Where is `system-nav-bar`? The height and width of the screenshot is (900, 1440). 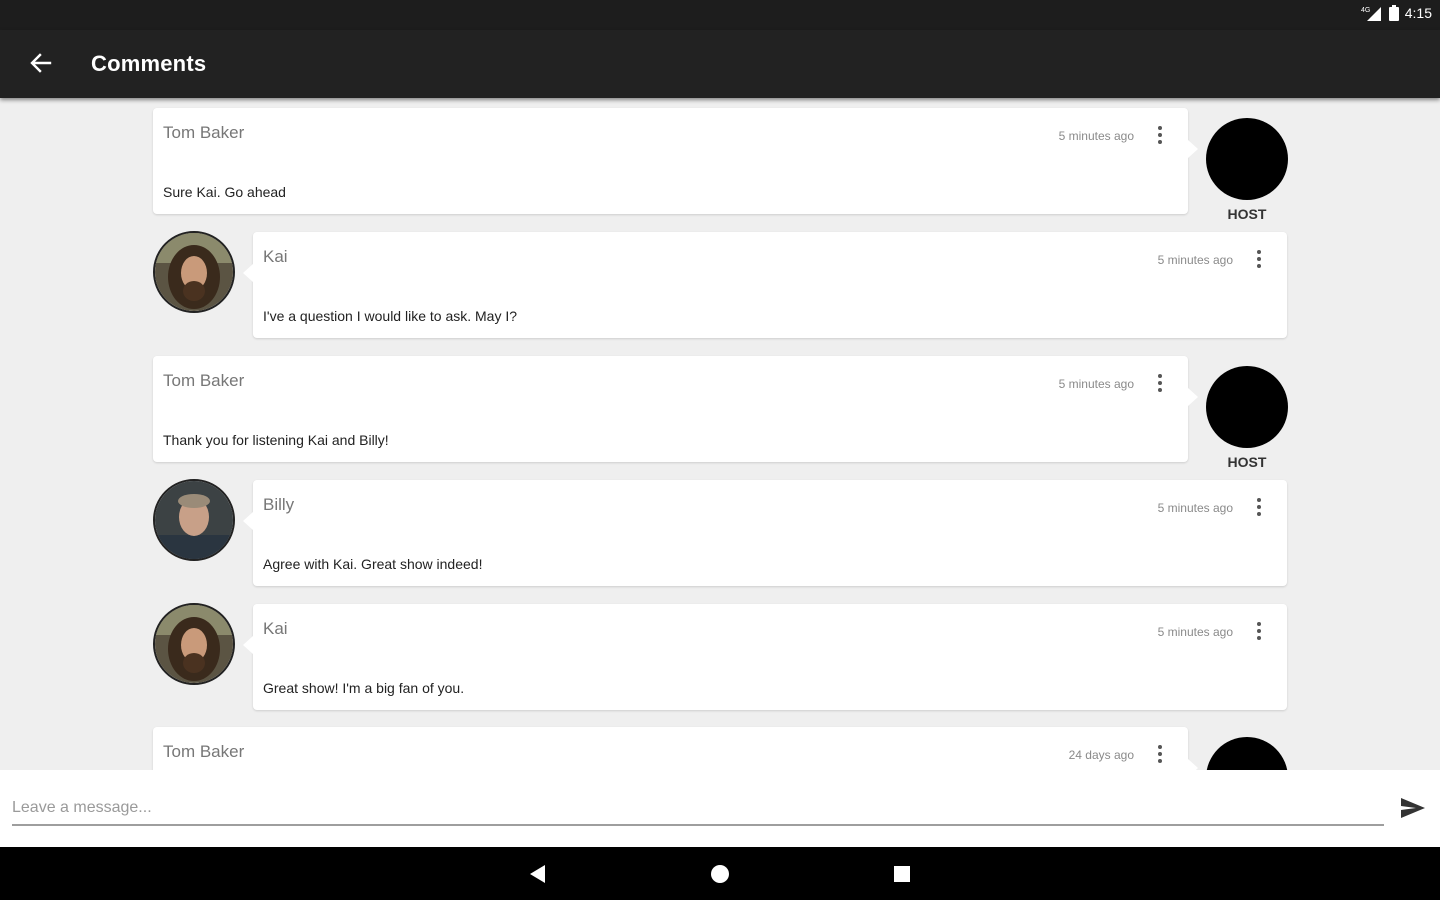 system-nav-bar is located at coordinates (720, 873).